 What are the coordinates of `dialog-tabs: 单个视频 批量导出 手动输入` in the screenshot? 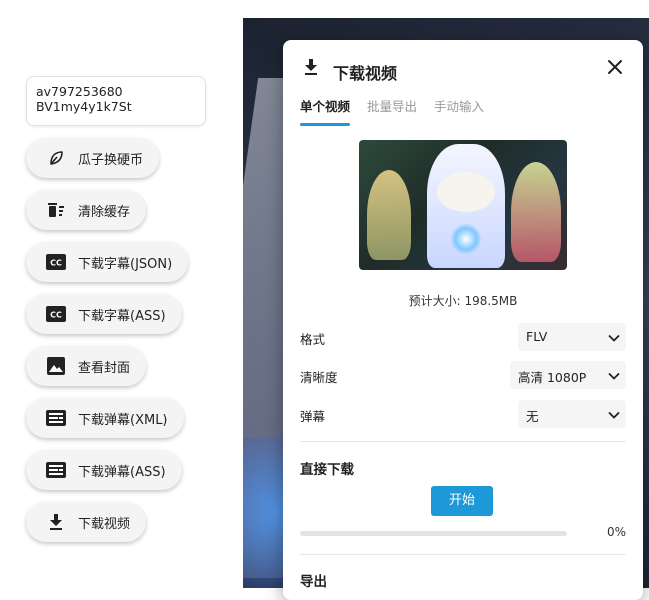 It's located at (400, 111).